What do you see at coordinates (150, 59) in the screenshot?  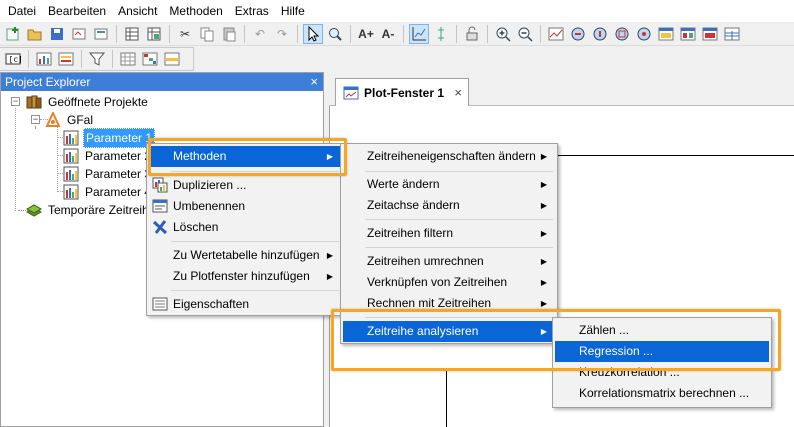 I see `grid-color-icon` at bounding box center [150, 59].